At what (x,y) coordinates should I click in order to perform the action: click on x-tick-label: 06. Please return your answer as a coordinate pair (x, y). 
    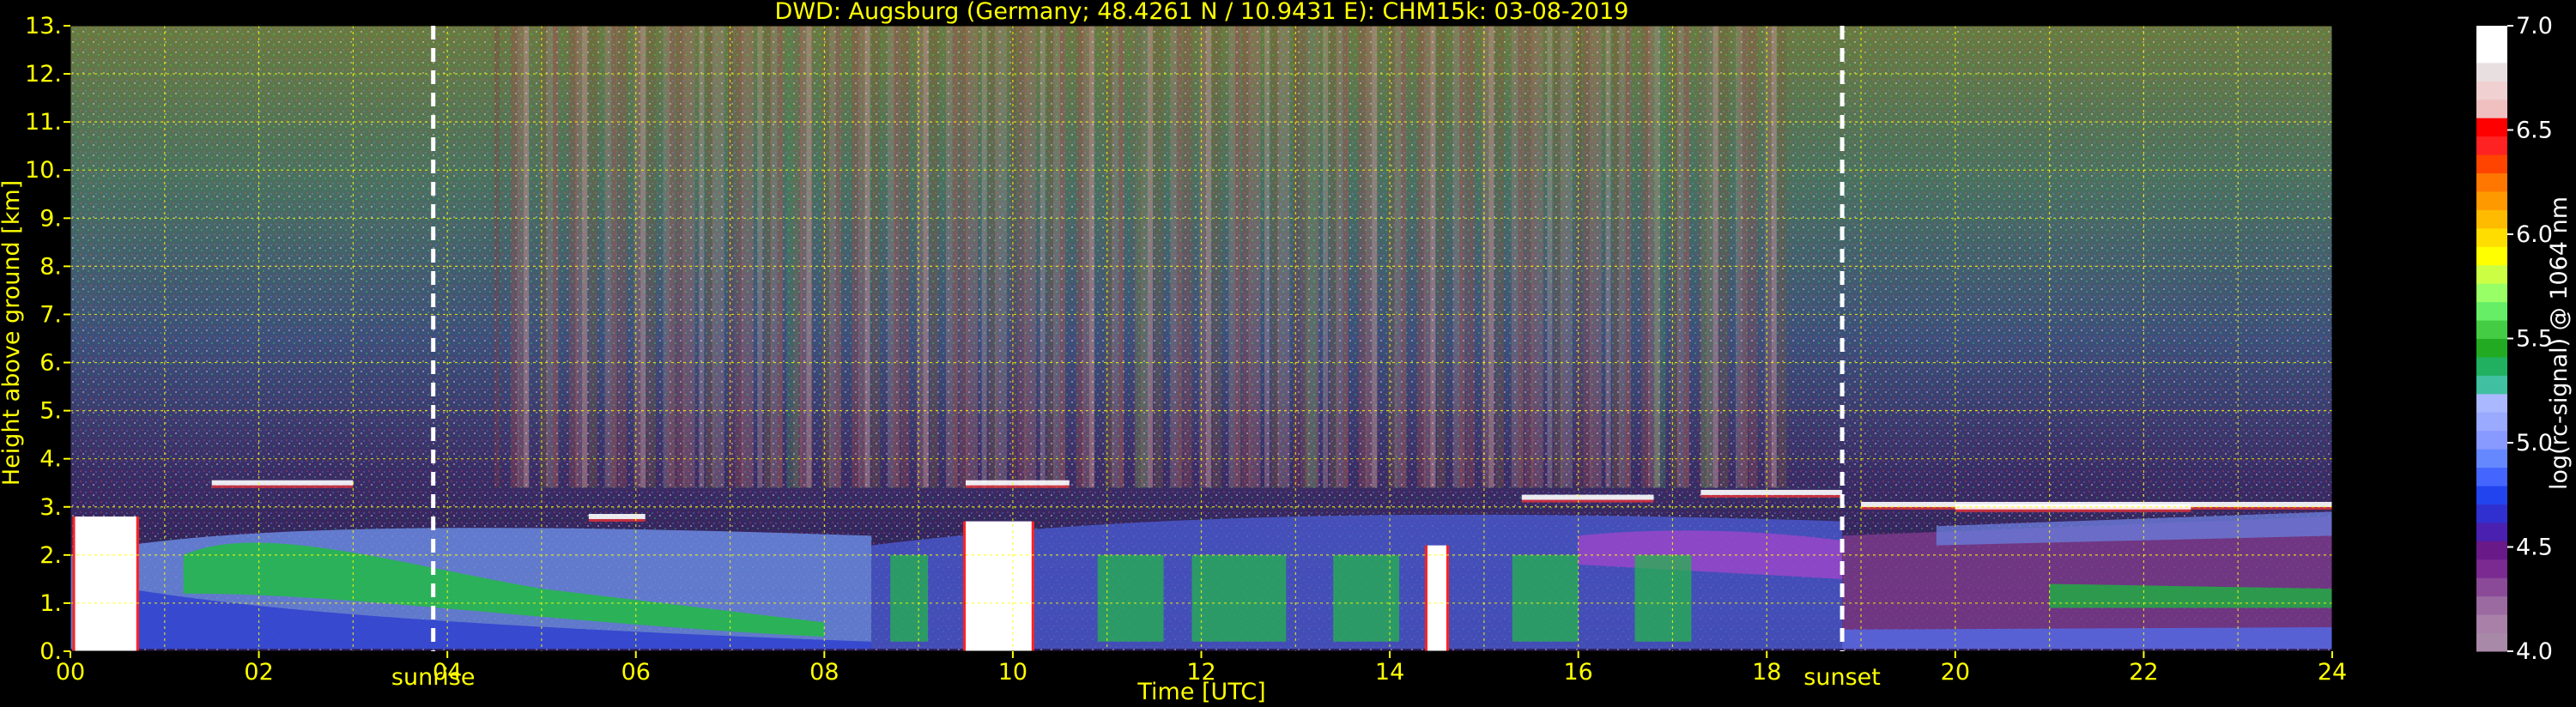
    Looking at the image, I should click on (636, 672).